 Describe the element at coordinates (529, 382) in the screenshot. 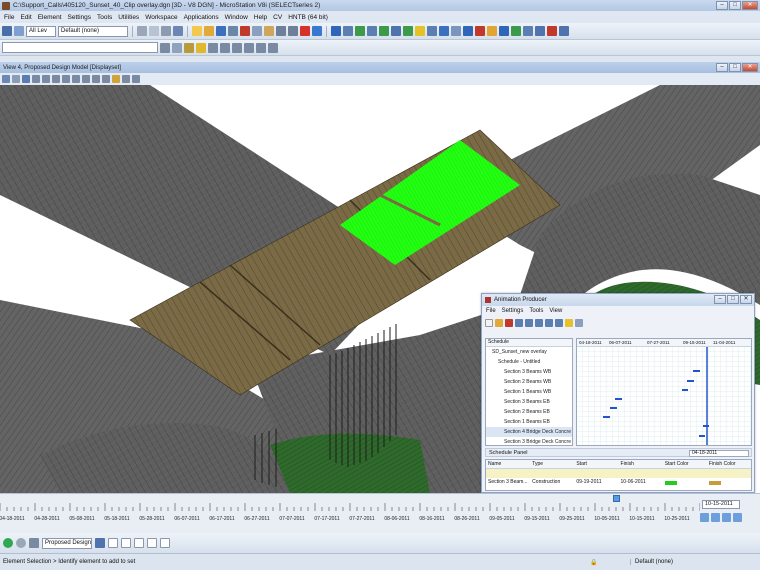

I see `tree-item: Section 2 Beams WB` at that location.